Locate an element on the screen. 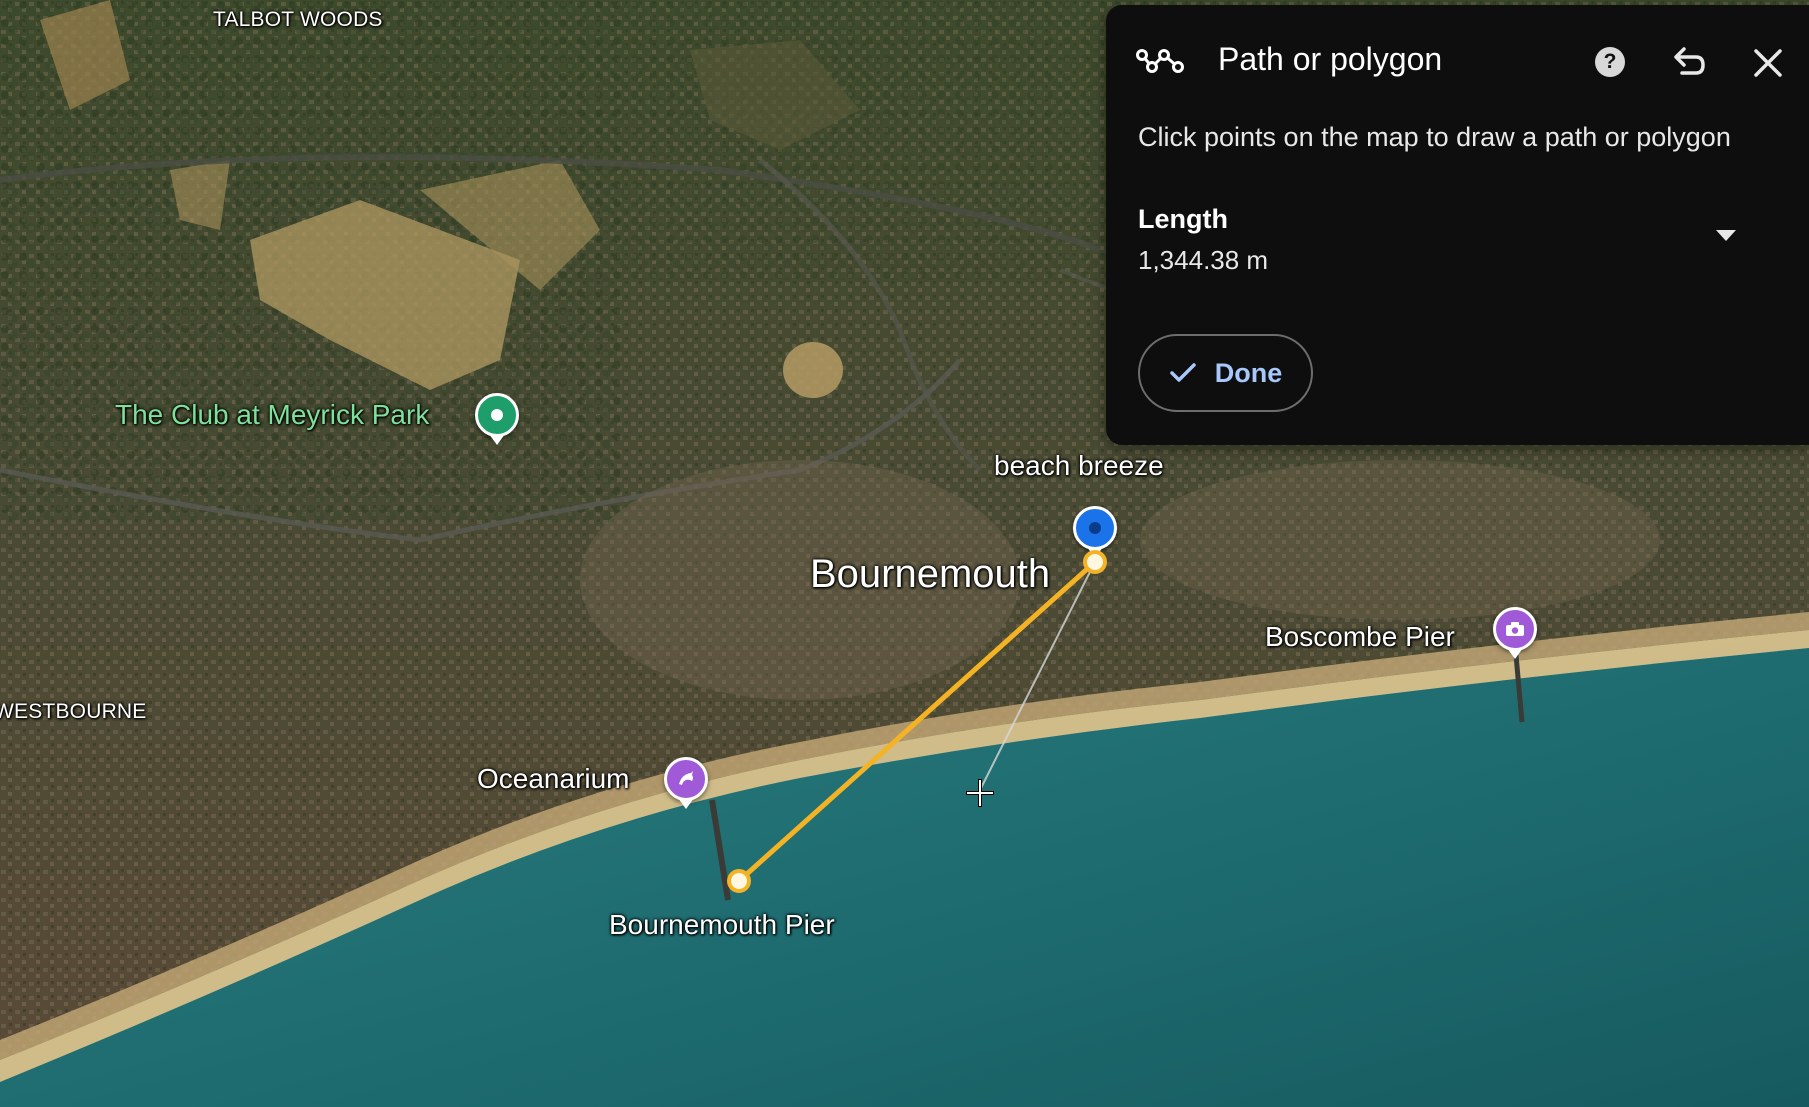 The width and height of the screenshot is (1809, 1107). path-icon is located at coordinates (1160, 61).